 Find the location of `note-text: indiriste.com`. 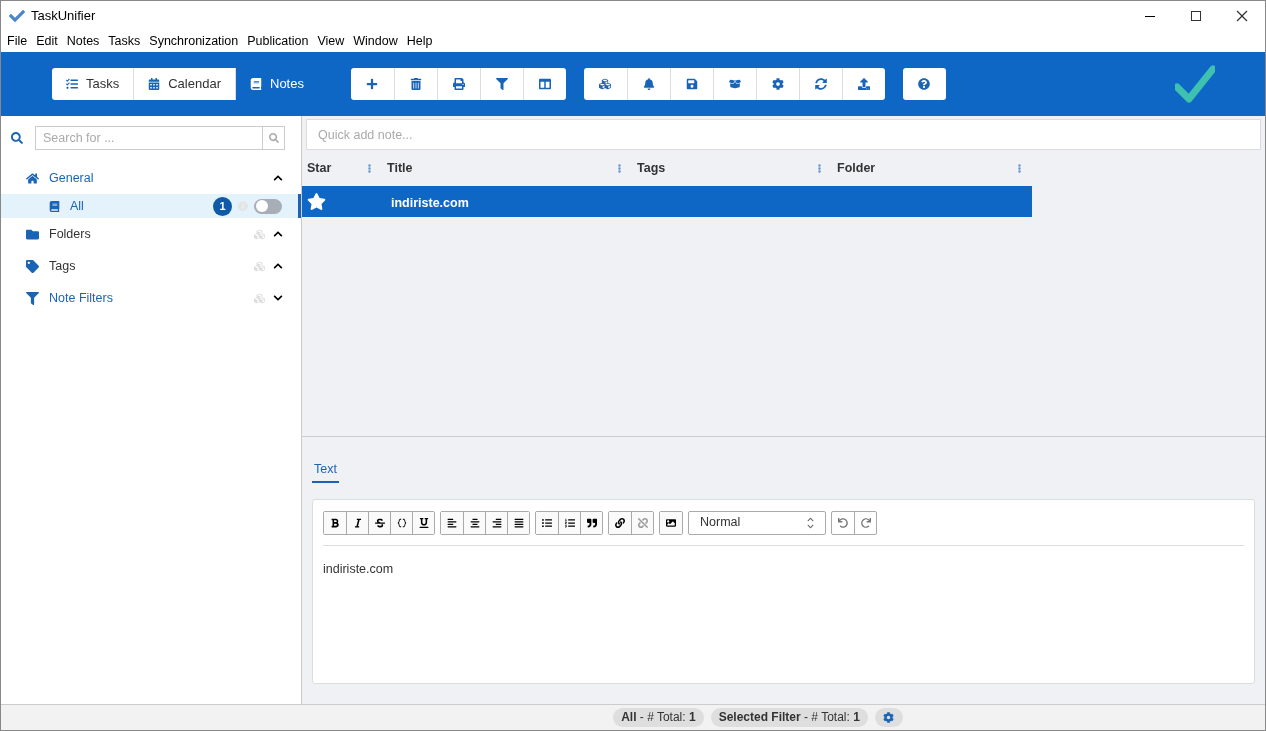

note-text: indiriste.com is located at coordinates (783, 569).